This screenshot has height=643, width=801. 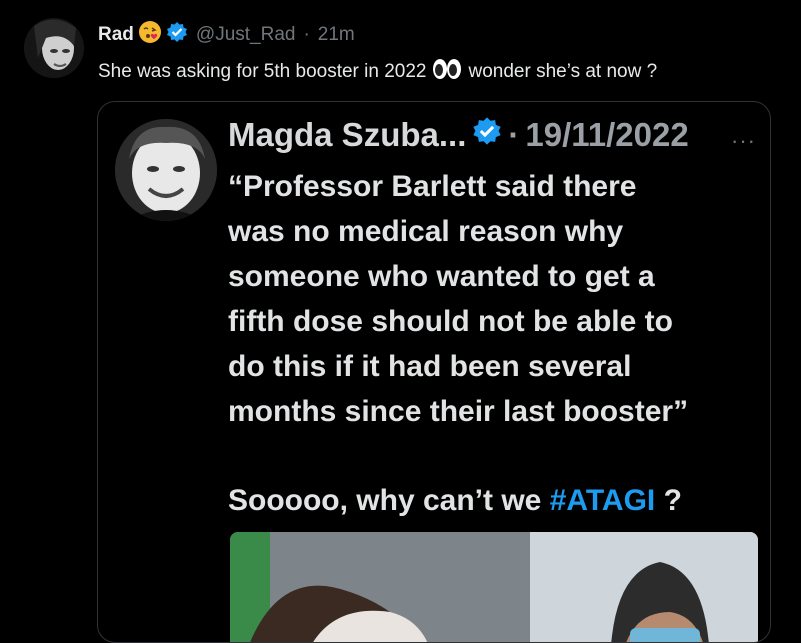 What do you see at coordinates (166, 170) in the screenshot?
I see `quoted-avatar` at bounding box center [166, 170].